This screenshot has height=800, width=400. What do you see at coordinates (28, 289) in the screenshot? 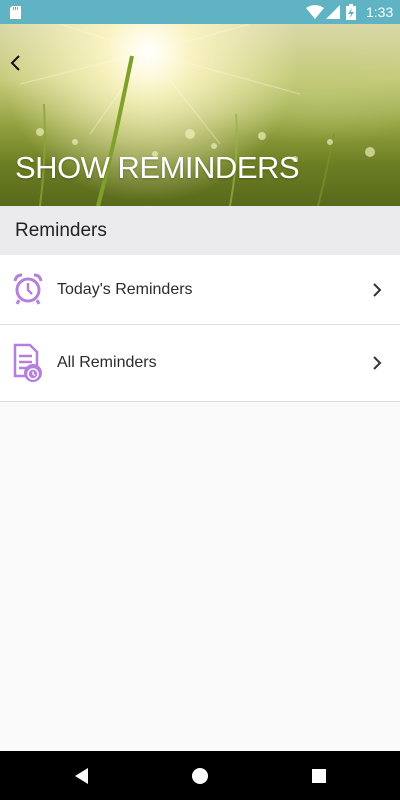
I see `alarm-clock-icon` at bounding box center [28, 289].